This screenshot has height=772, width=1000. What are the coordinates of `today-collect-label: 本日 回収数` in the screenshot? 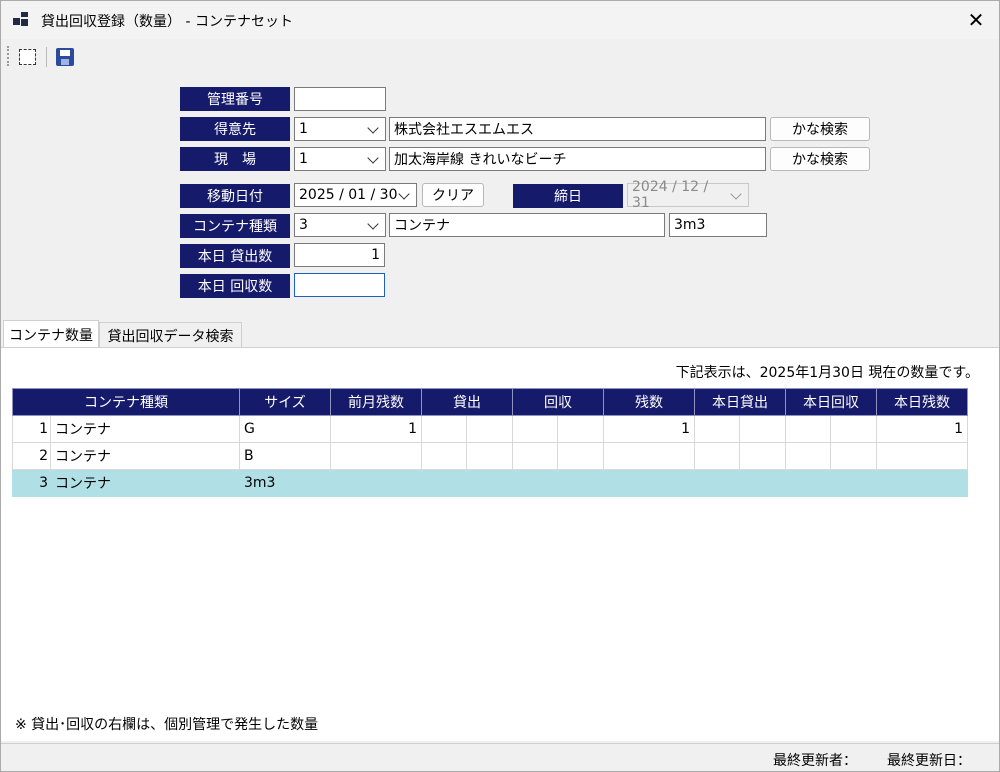 It's located at (235, 286).